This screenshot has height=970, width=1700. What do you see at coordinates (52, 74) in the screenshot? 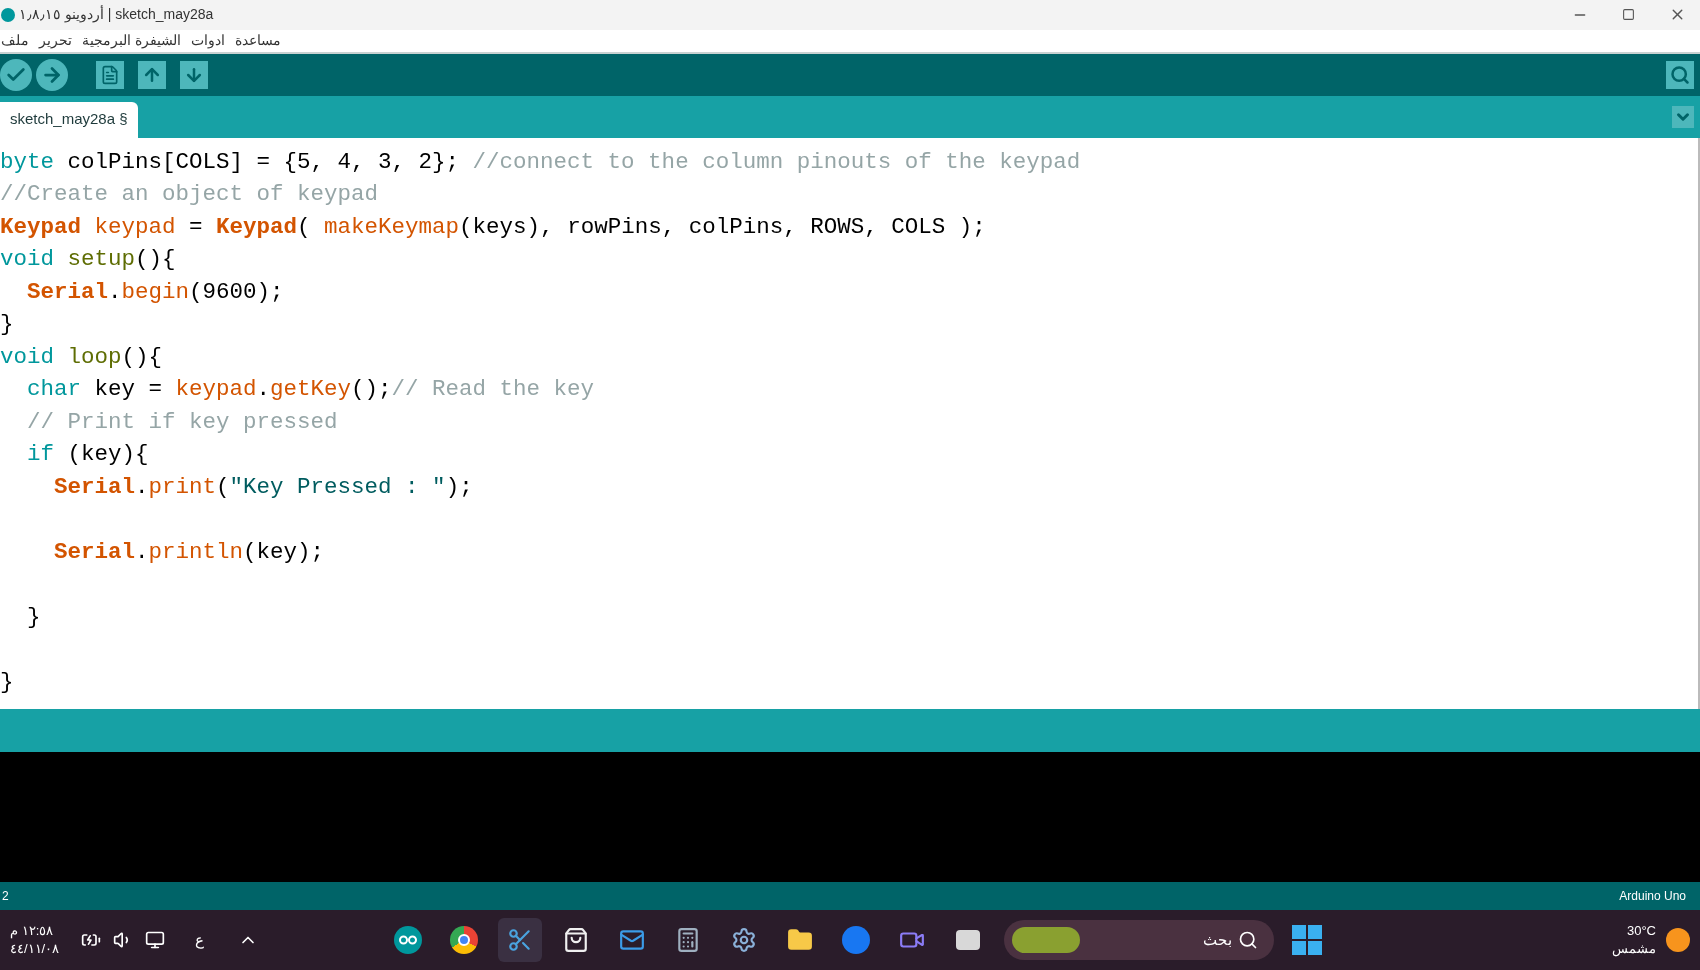
I see `upload-button` at bounding box center [52, 74].